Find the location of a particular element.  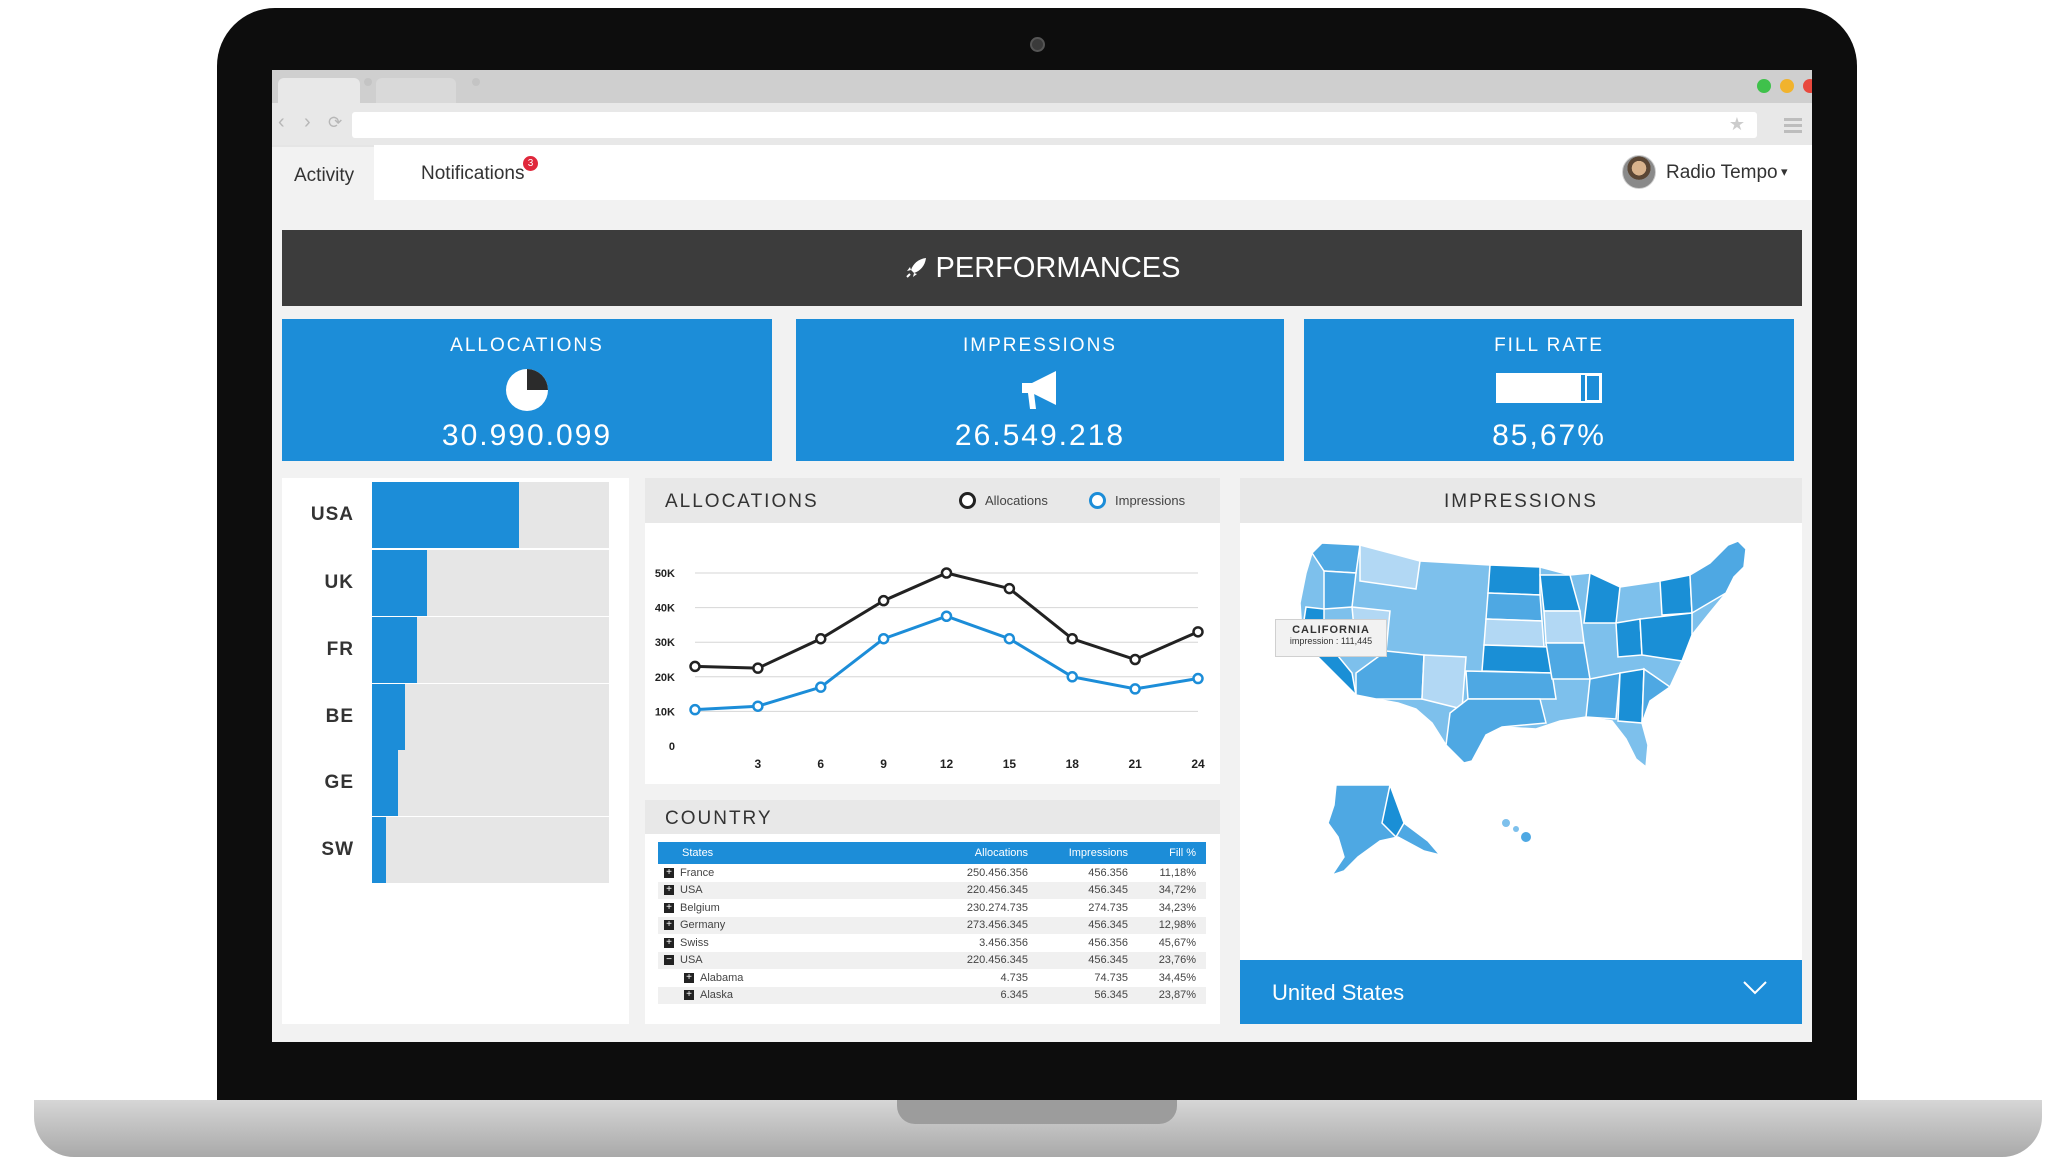

address-bar: ★ is located at coordinates (1054, 125).